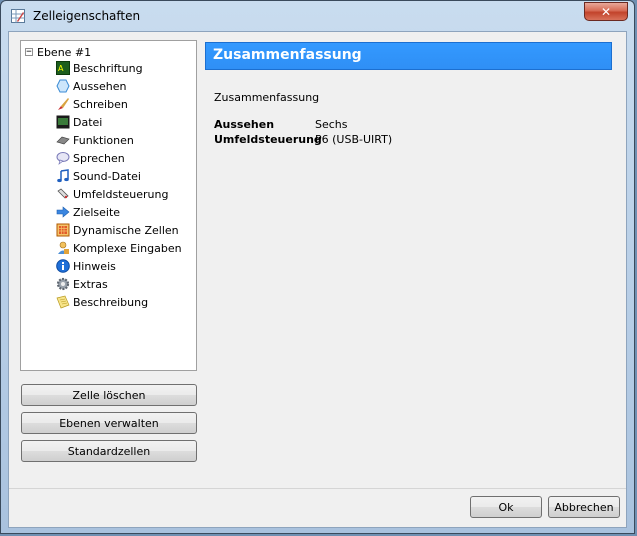 This screenshot has height=536, width=637. I want to click on tree-item-label: Schreiben, so click(100, 104).